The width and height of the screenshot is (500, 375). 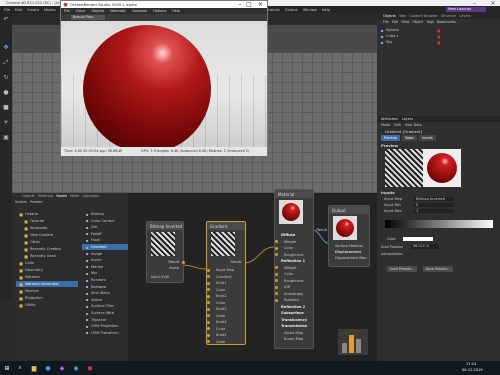 What do you see at coordinates (296, 326) in the screenshot?
I see `material-section-transmission: Transmission` at bounding box center [296, 326].